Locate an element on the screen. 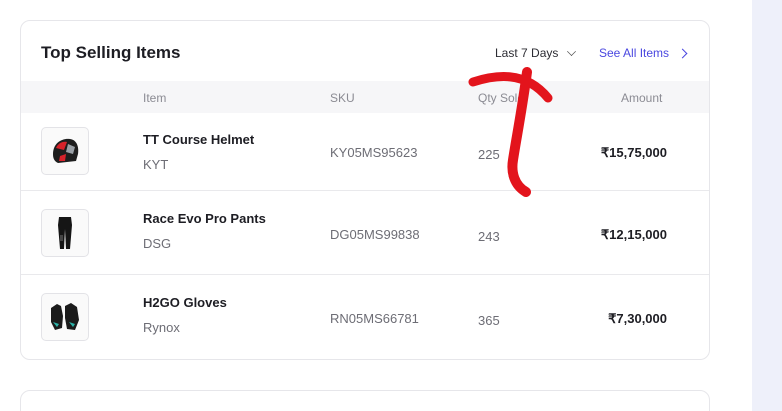  item-sku: RN05MS66781 is located at coordinates (374, 318).